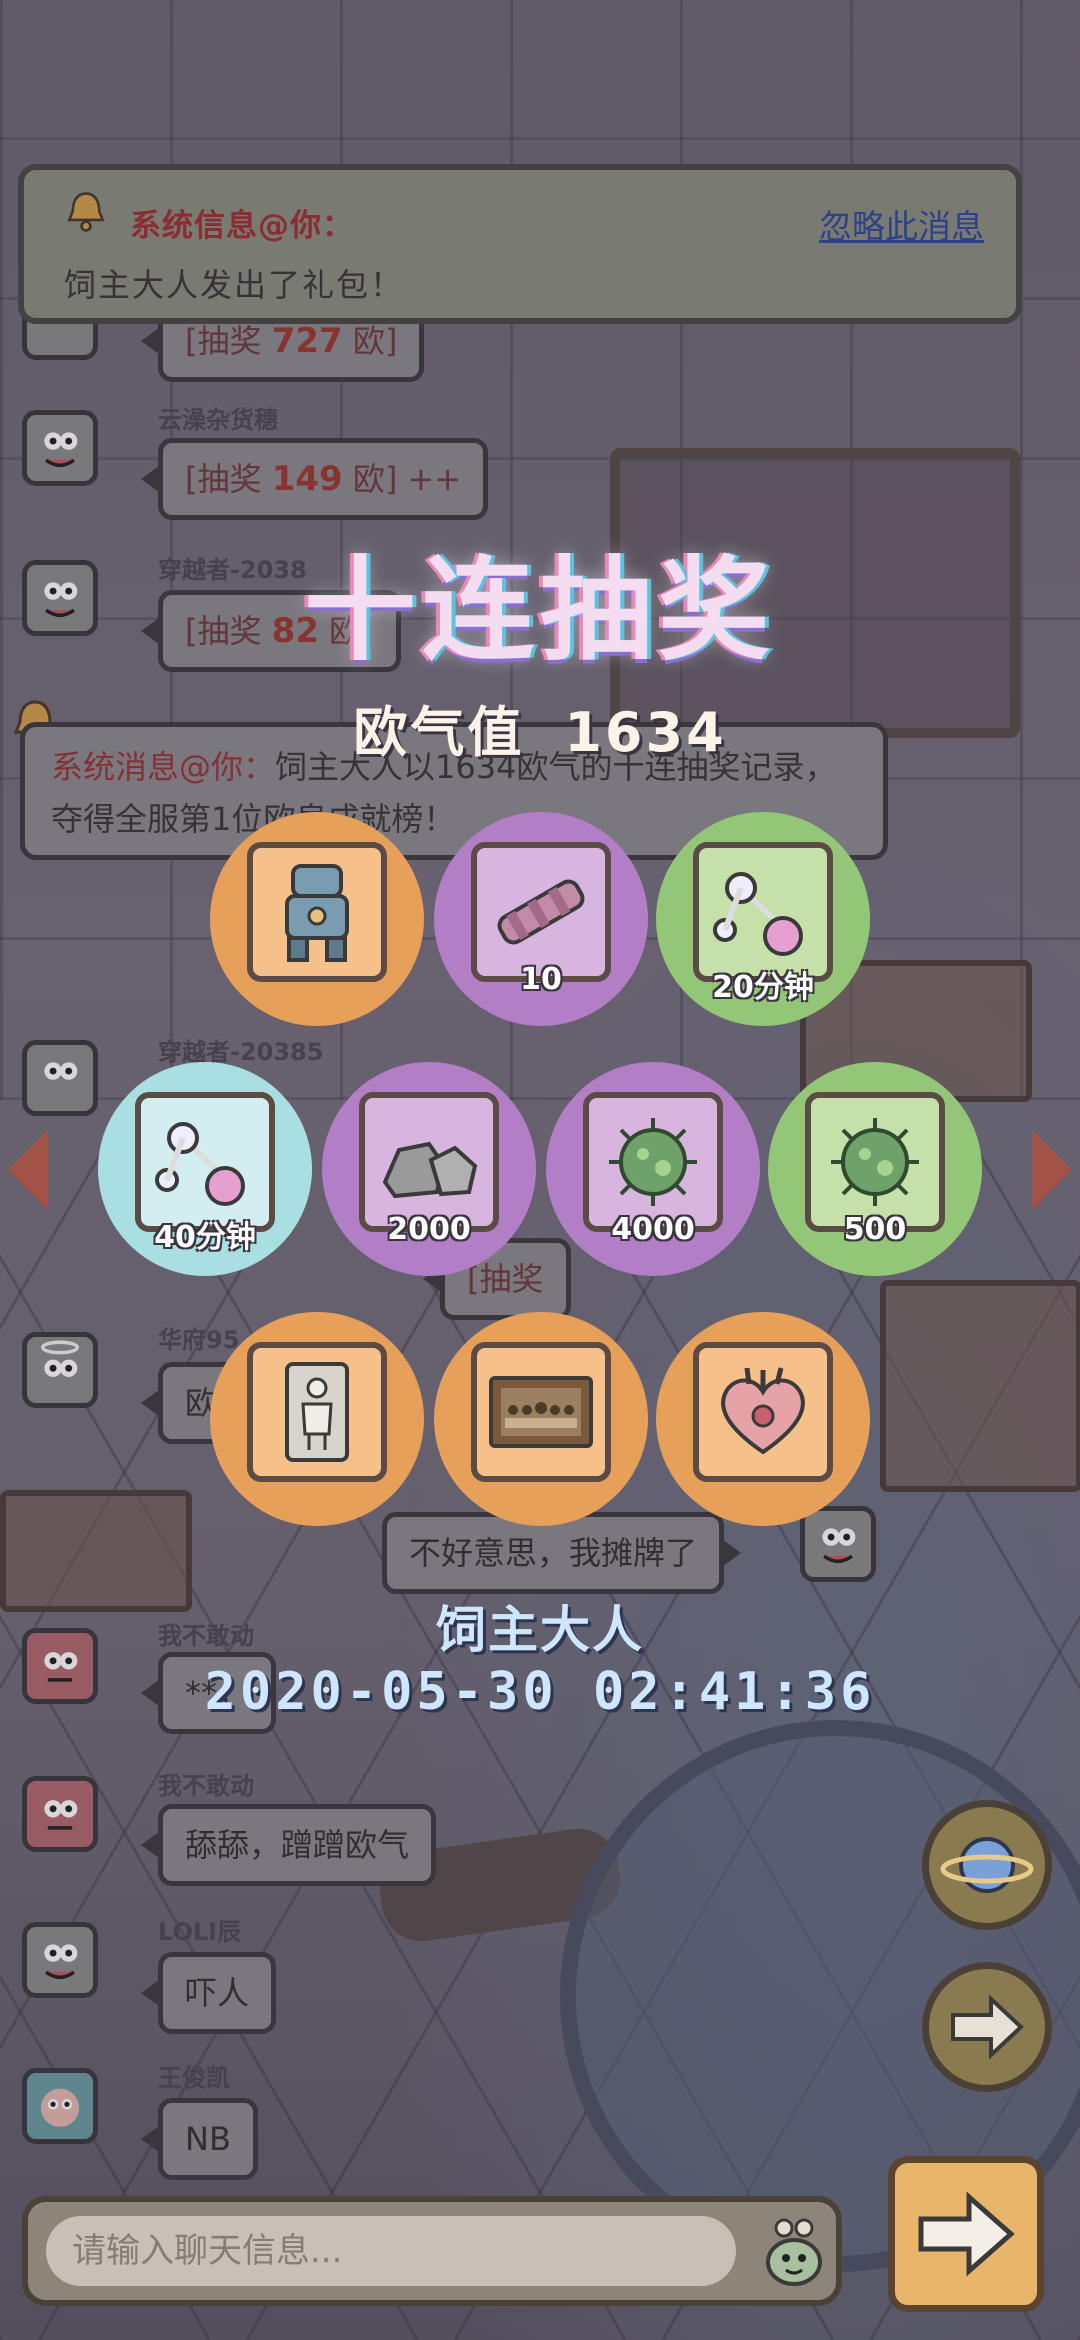  I want to click on stone-icon, so click(430, 1170).